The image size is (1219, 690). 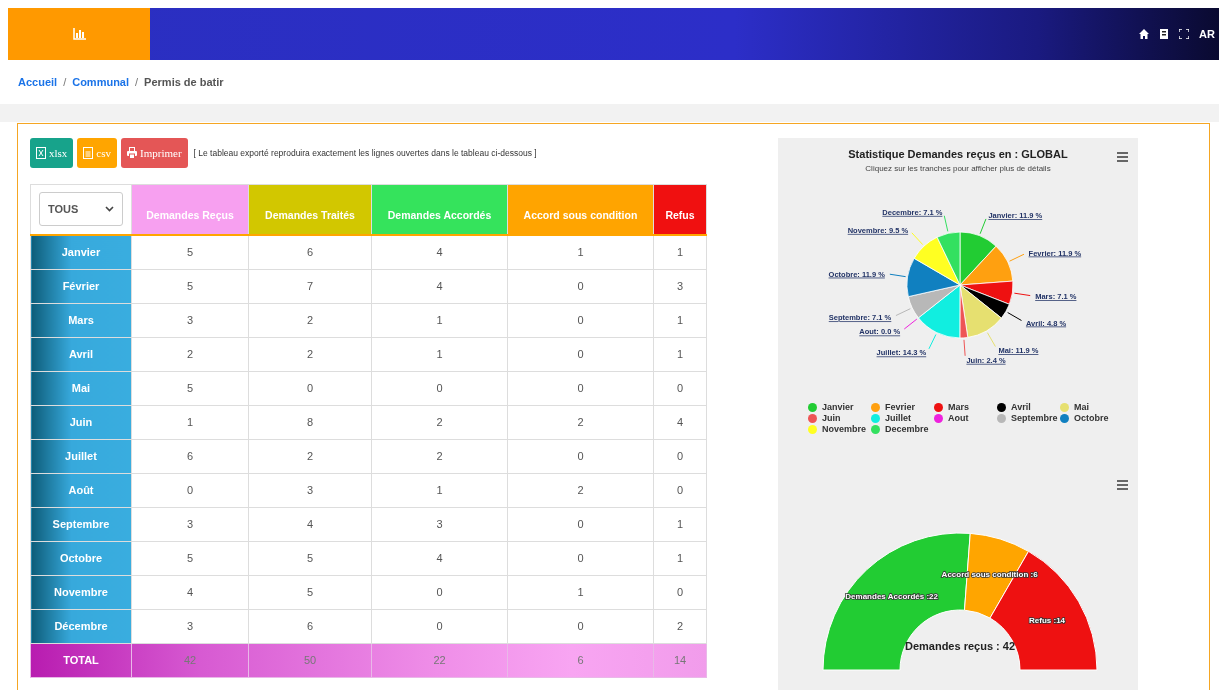 What do you see at coordinates (154, 153) in the screenshot?
I see `print-button: Imprimer` at bounding box center [154, 153].